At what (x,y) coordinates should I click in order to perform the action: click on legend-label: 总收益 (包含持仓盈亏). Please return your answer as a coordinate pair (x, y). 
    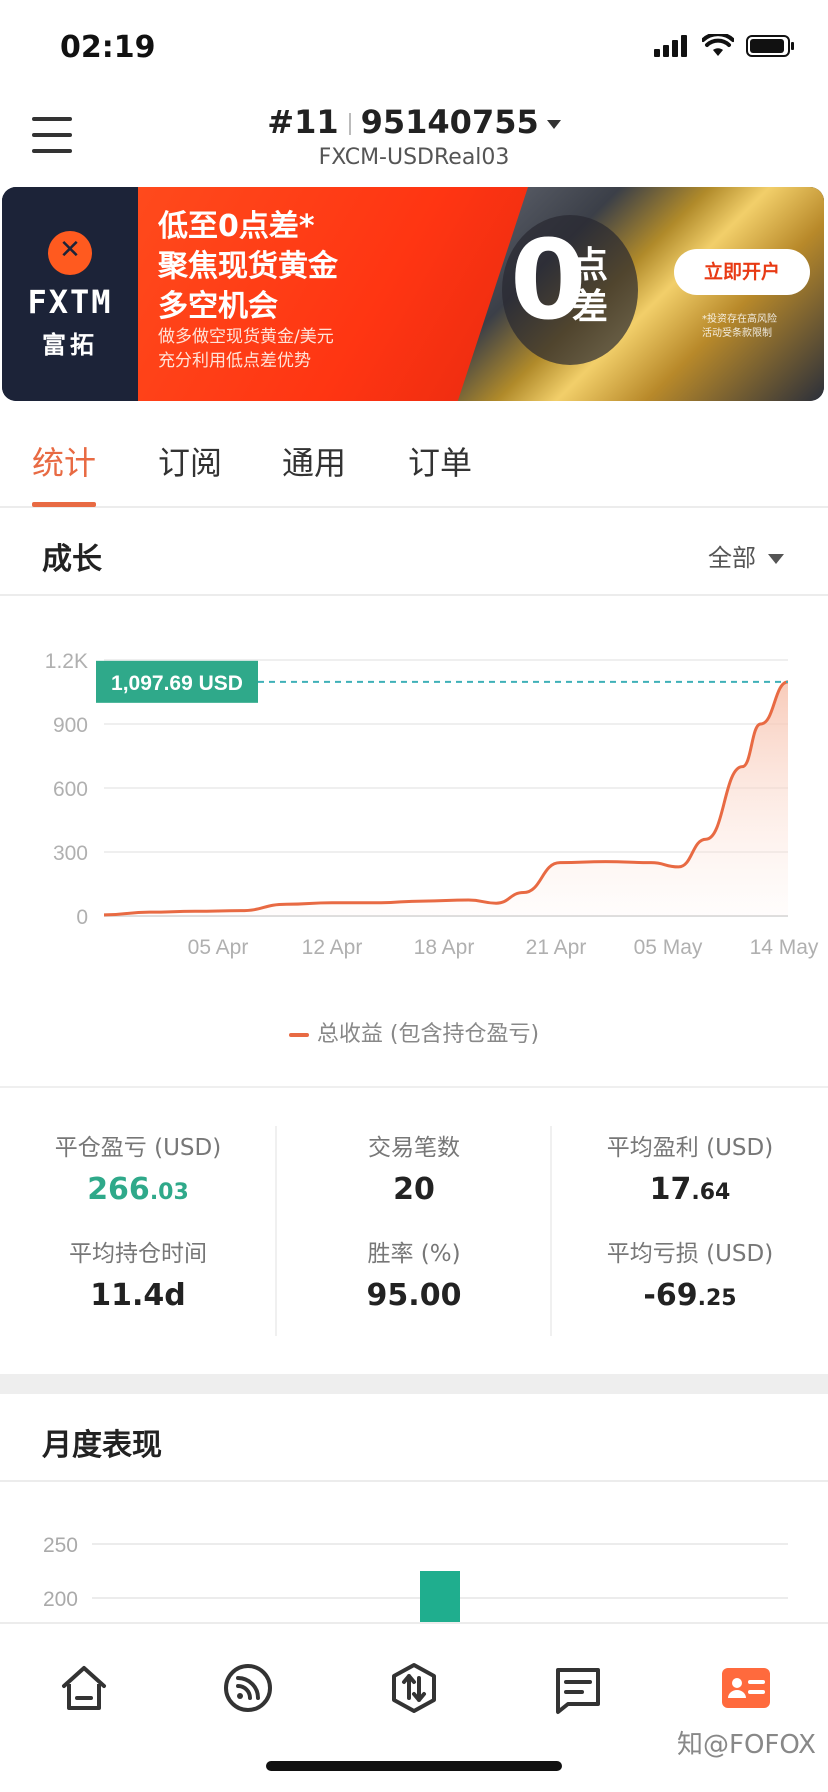
    Looking at the image, I should click on (428, 1034).